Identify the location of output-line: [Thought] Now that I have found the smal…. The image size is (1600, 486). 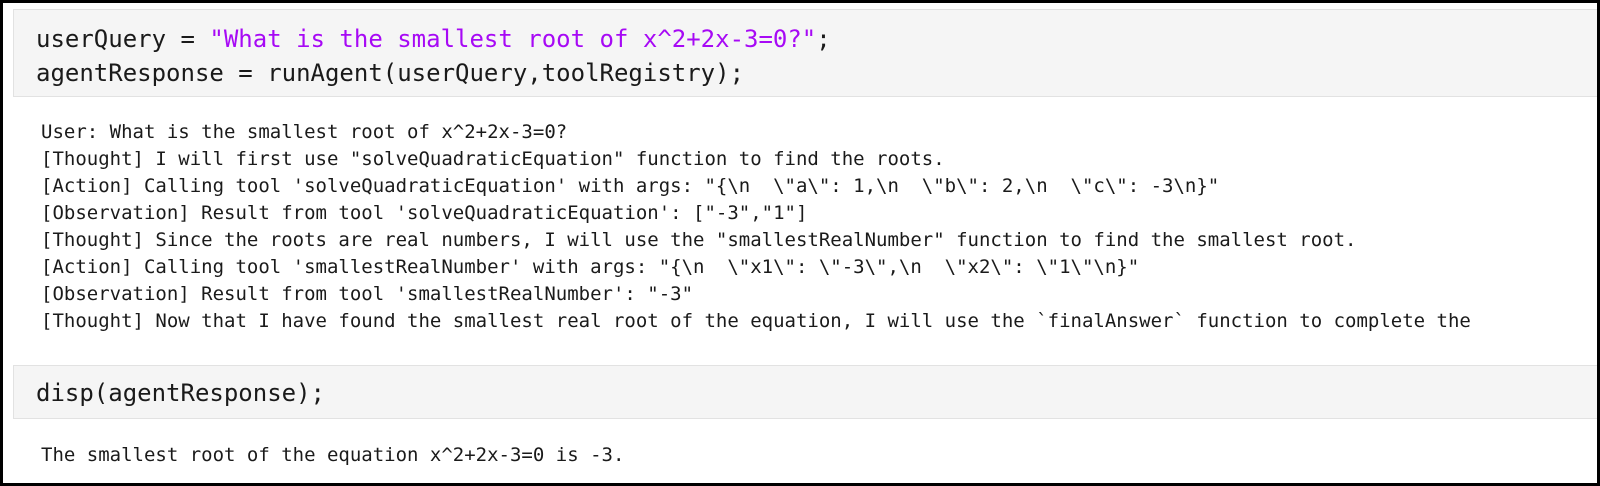
(756, 321).